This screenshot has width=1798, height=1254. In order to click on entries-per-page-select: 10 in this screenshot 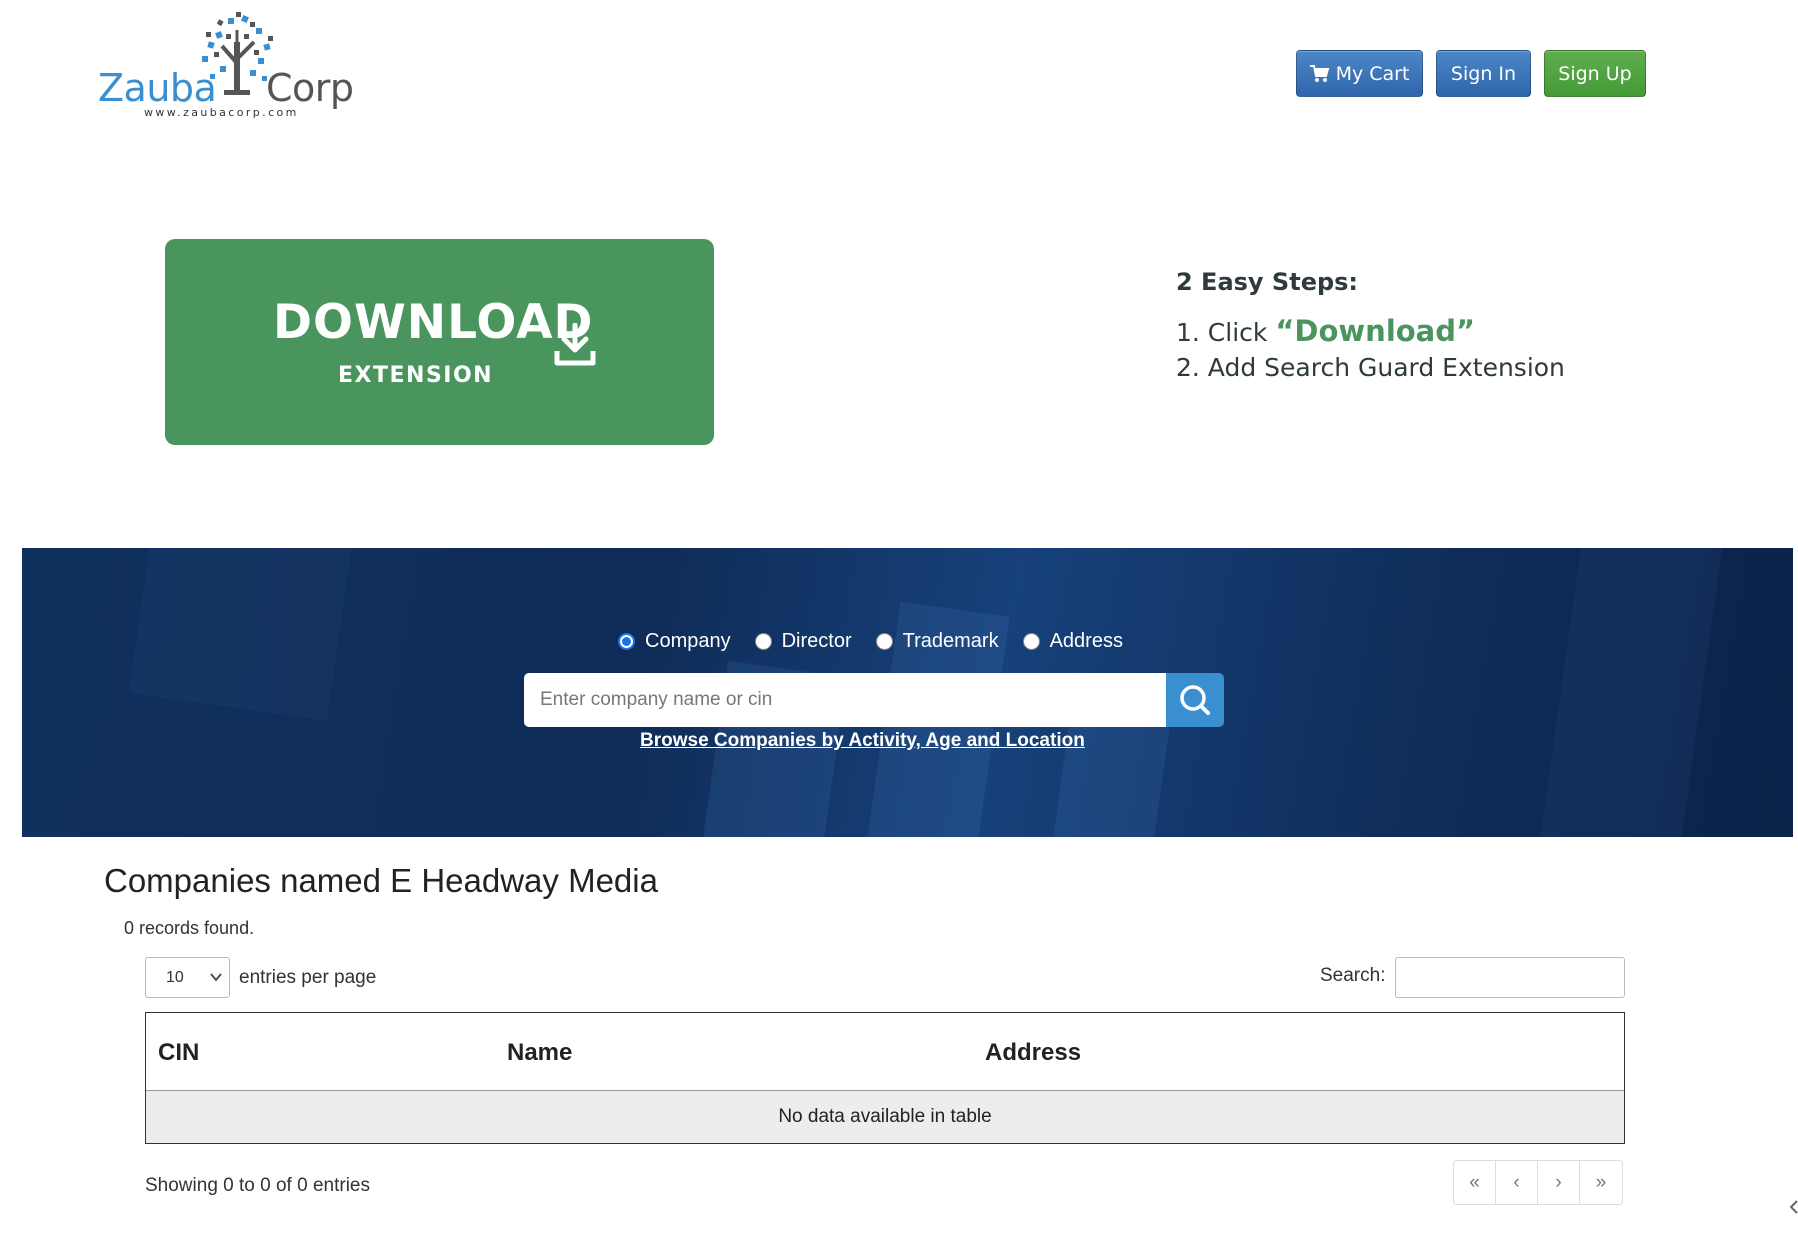, I will do `click(187, 977)`.